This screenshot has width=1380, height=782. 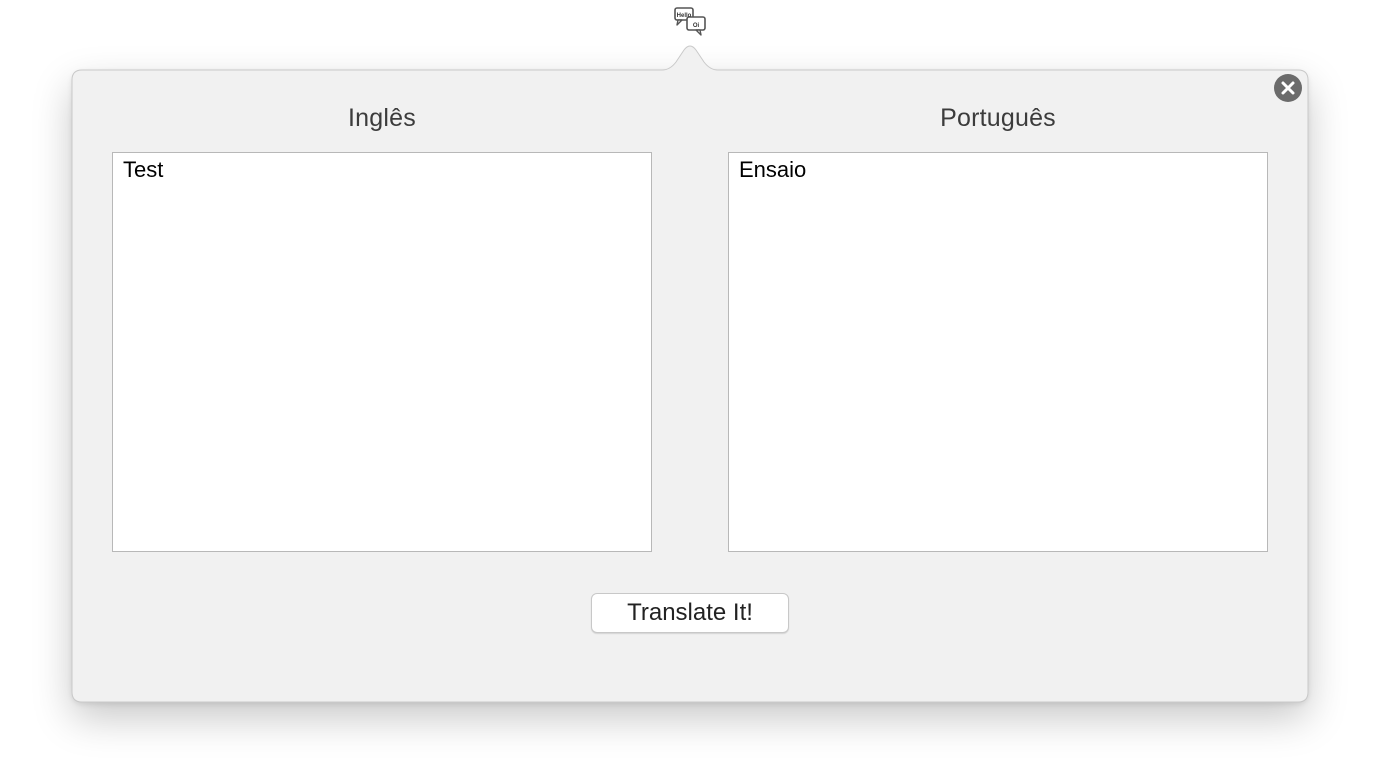 I want to click on translate-button: Translate It!, so click(x=690, y=613).